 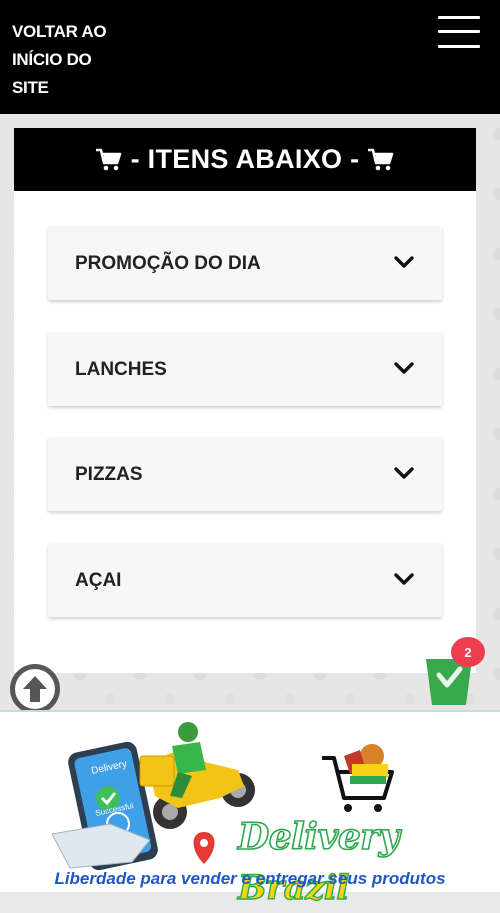 I want to click on cart-count-badge: 2, so click(x=468, y=652).